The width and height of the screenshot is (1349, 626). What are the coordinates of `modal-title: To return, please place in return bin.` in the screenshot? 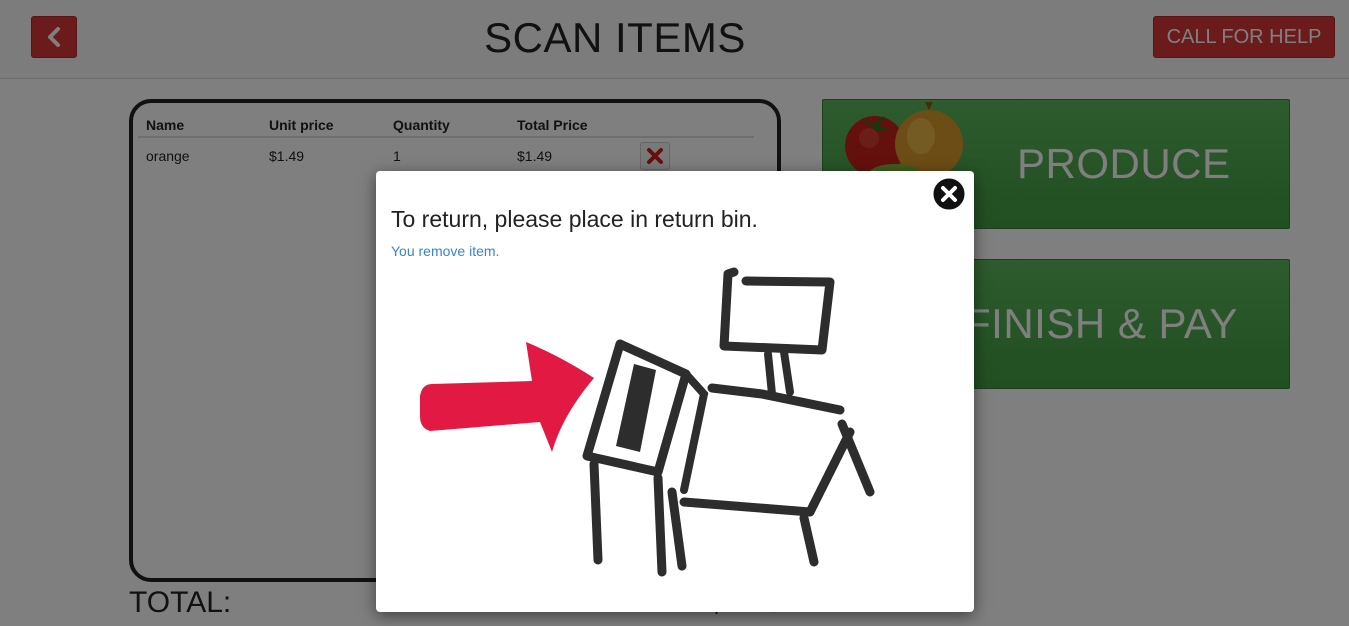 It's located at (574, 219).